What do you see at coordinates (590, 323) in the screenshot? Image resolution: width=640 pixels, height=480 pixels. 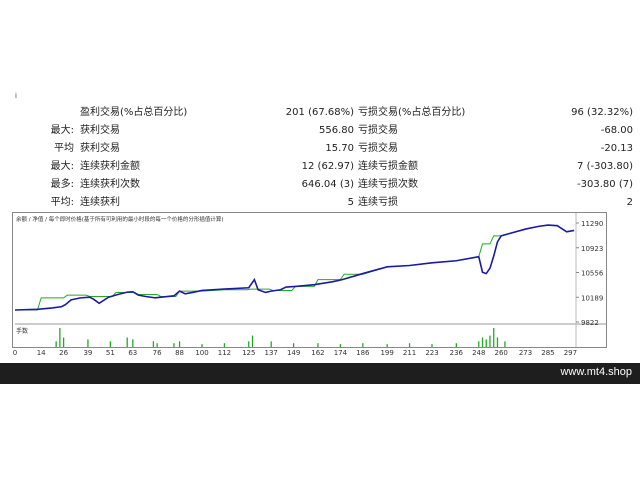 I see `y-tick-label: 9822` at bounding box center [590, 323].